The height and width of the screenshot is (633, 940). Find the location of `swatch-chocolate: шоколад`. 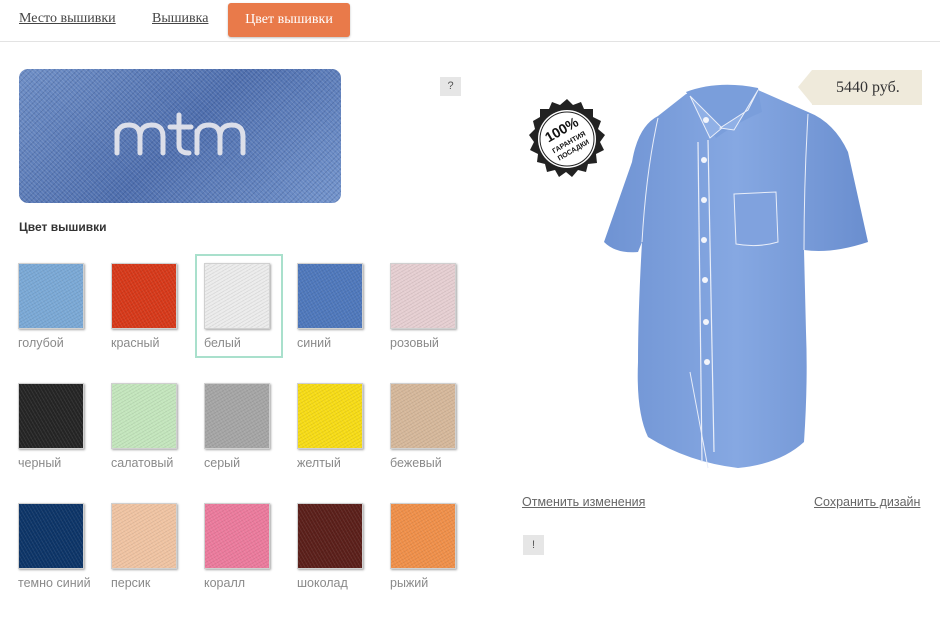

swatch-chocolate: шоколад is located at coordinates (330, 546).